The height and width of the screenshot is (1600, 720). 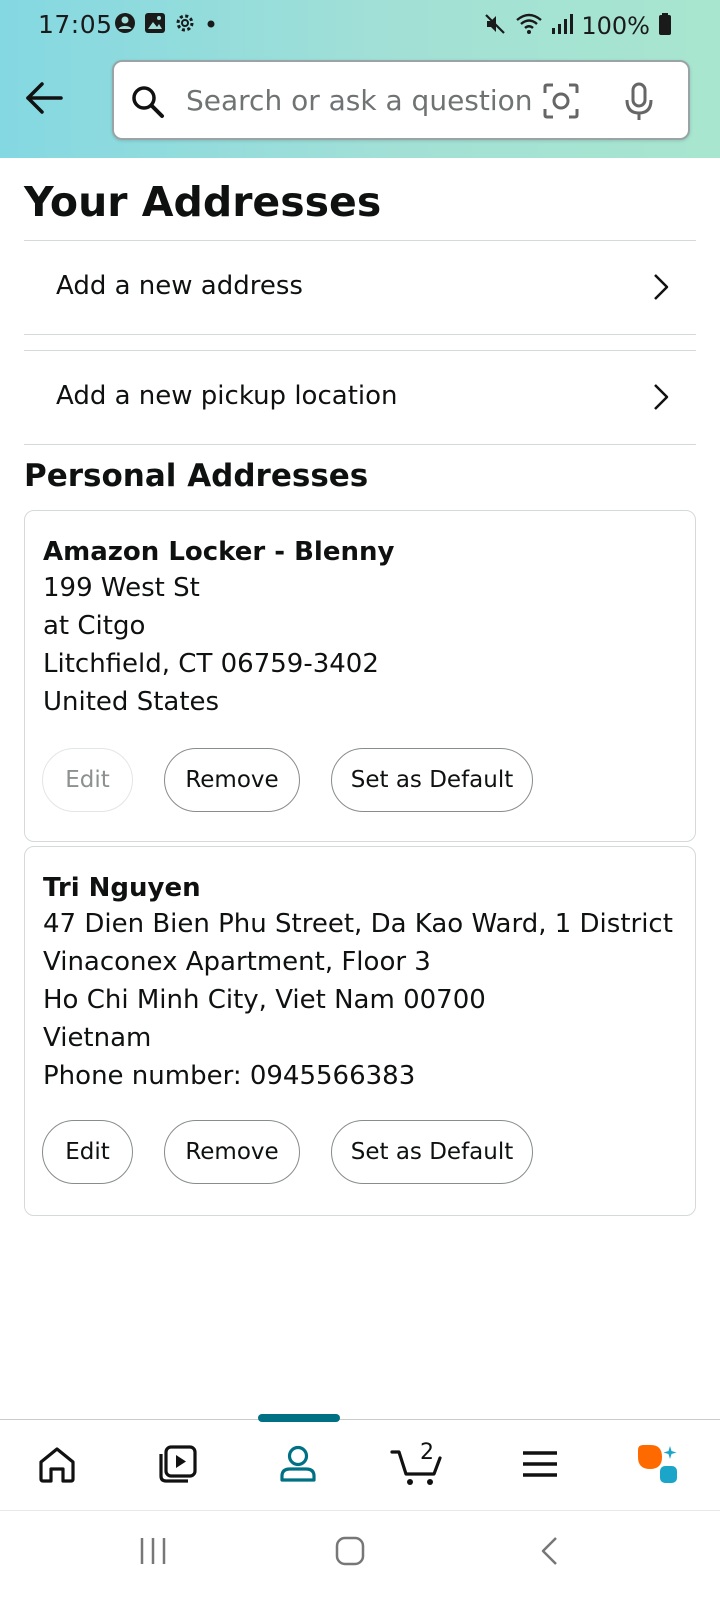 What do you see at coordinates (561, 103) in the screenshot?
I see `camera-search-icon` at bounding box center [561, 103].